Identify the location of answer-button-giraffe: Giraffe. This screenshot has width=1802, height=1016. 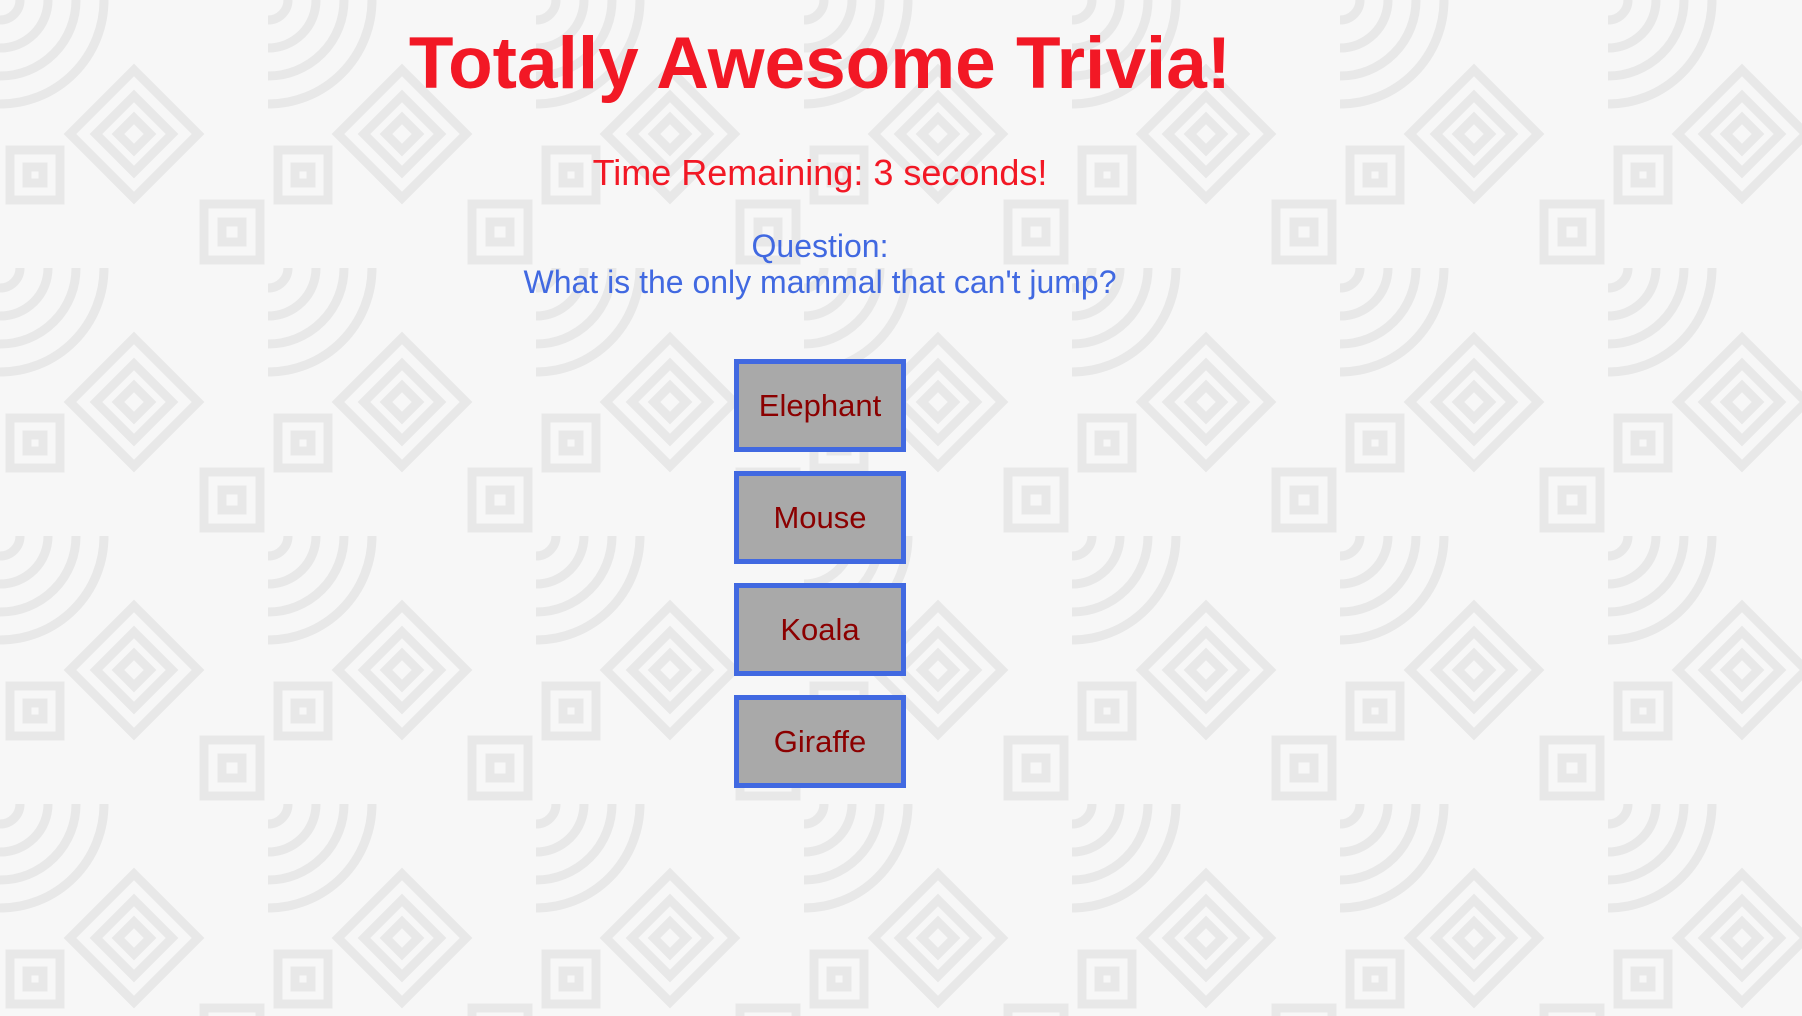
(820, 741).